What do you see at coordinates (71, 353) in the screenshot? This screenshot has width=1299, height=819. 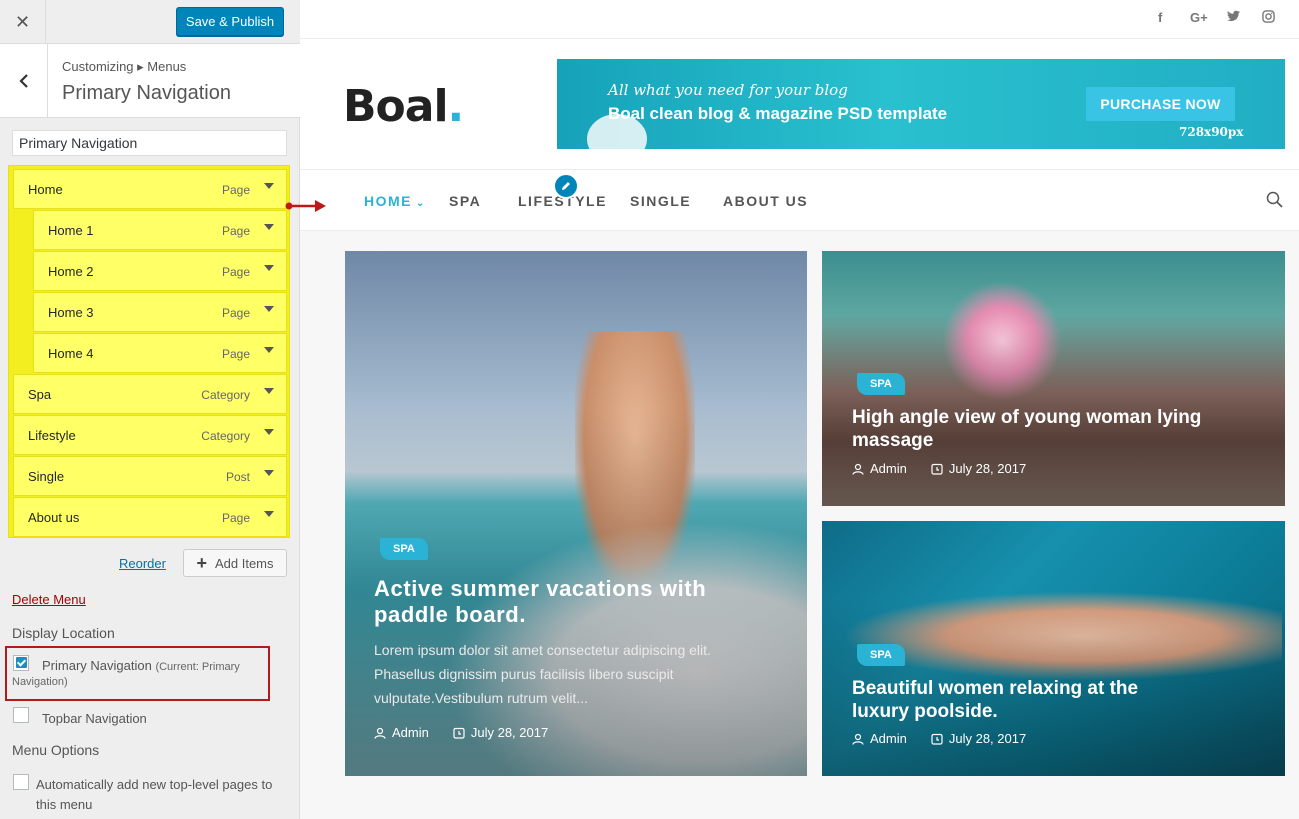 I see `menu-item-label: Home 4` at bounding box center [71, 353].